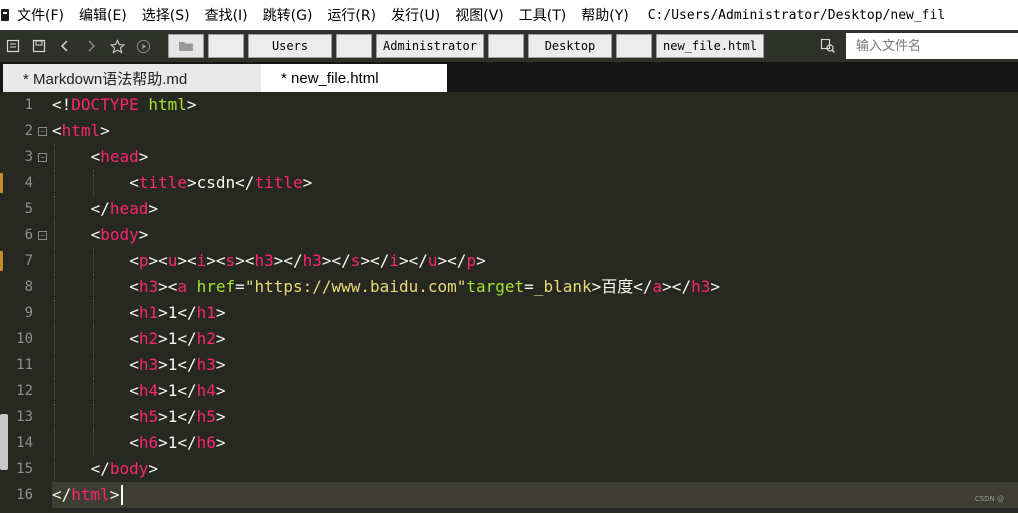 The width and height of the screenshot is (1018, 513). I want to click on code-line: <h5>1</h5>, so click(139, 417).